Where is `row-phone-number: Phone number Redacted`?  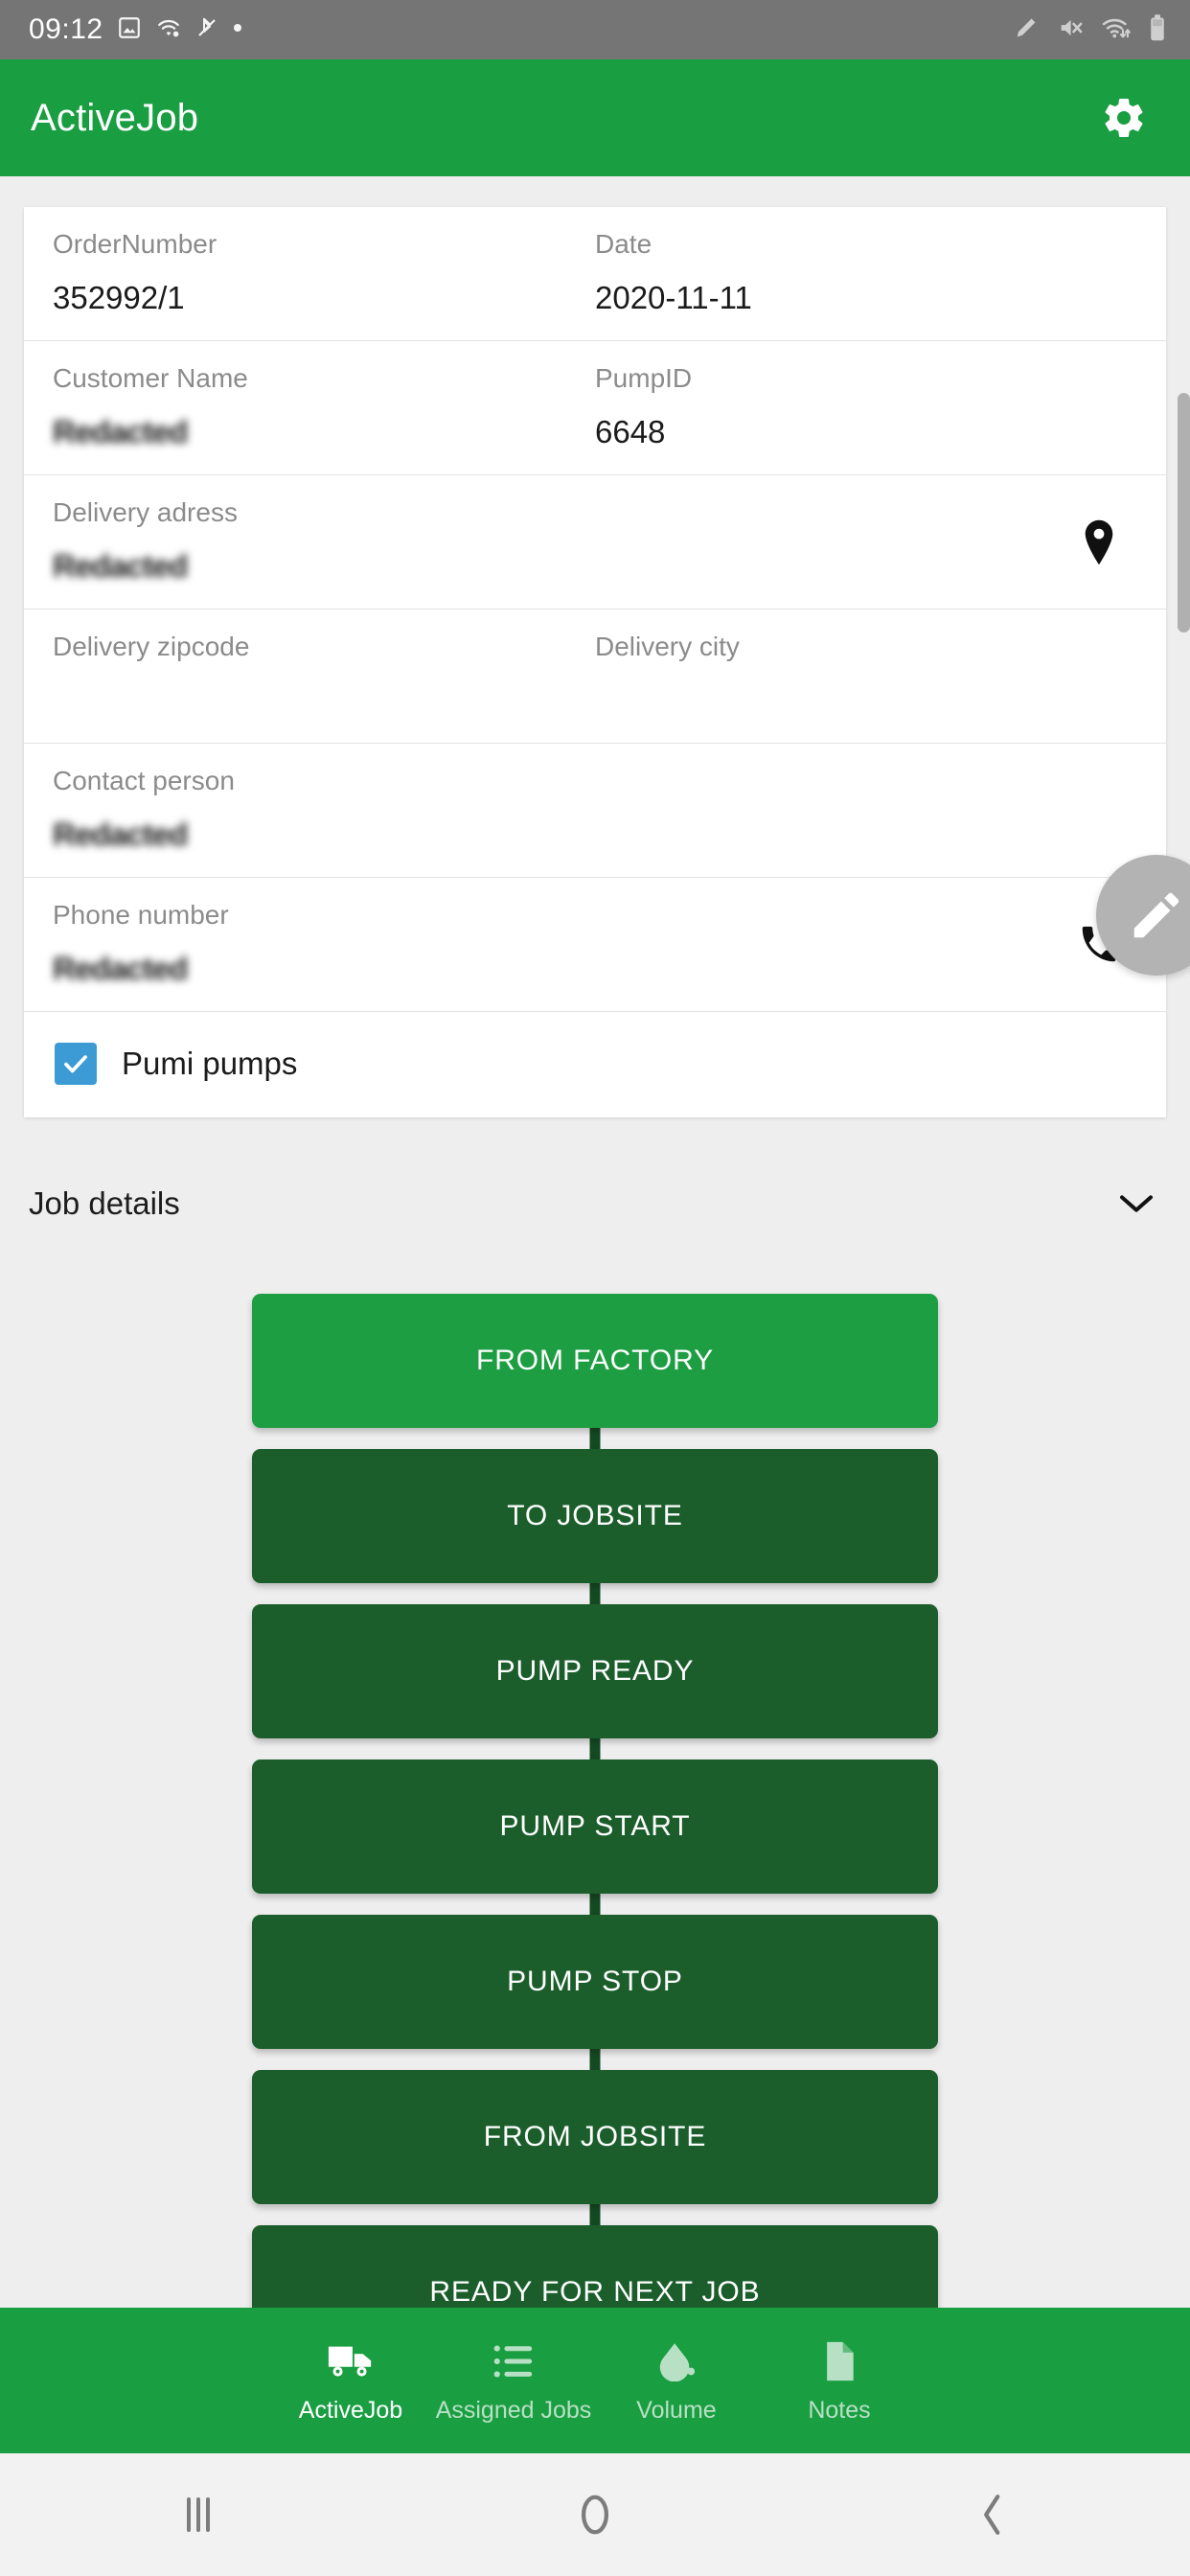 row-phone-number: Phone number Redacted is located at coordinates (595, 945).